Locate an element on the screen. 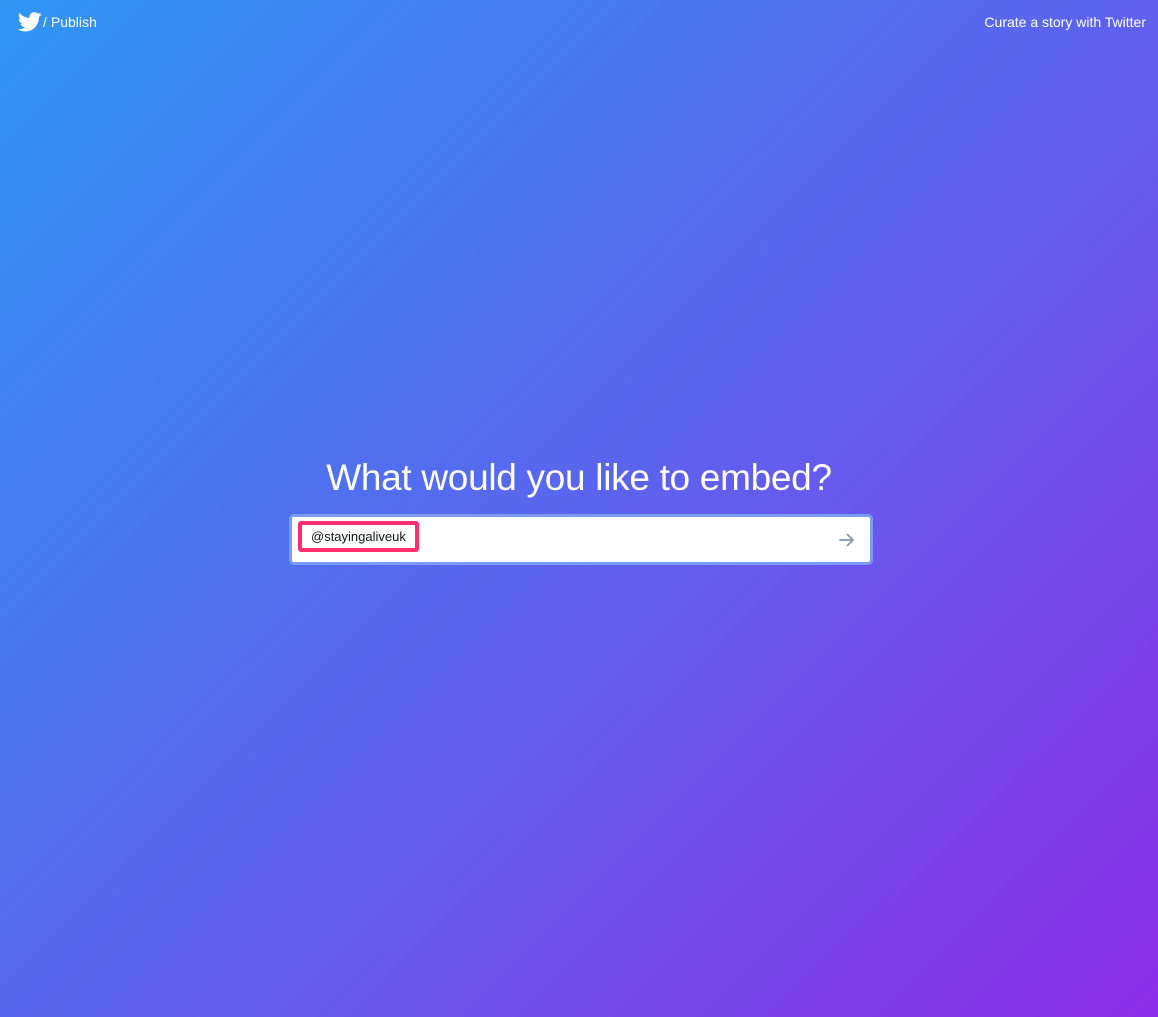 Image resolution: width=1158 pixels, height=1017 pixels. publish-home-link: / Publish is located at coordinates (57, 22).